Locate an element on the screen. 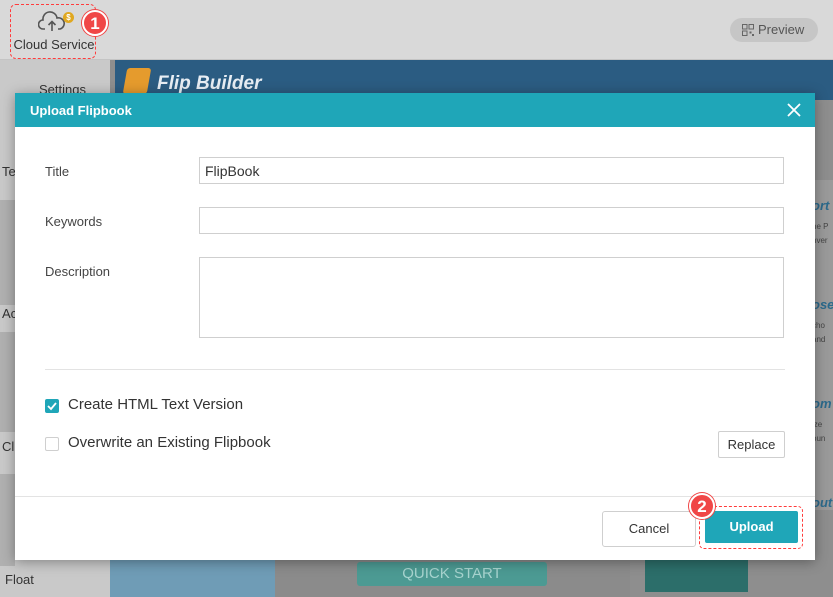  description-input is located at coordinates (491, 297).